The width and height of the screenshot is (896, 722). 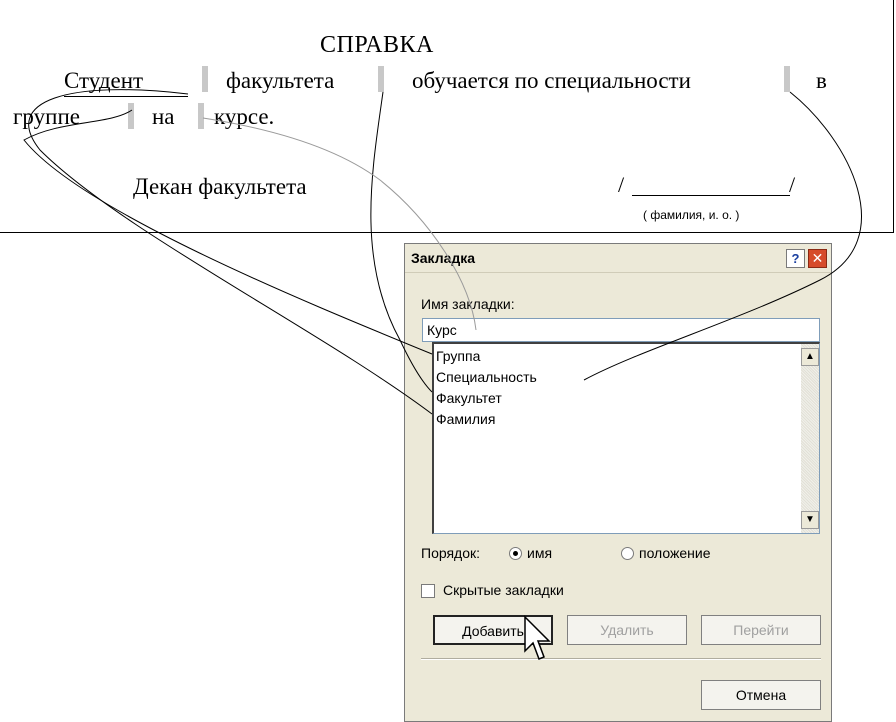 I want to click on mouse-pointer-icon, so click(x=537, y=637).